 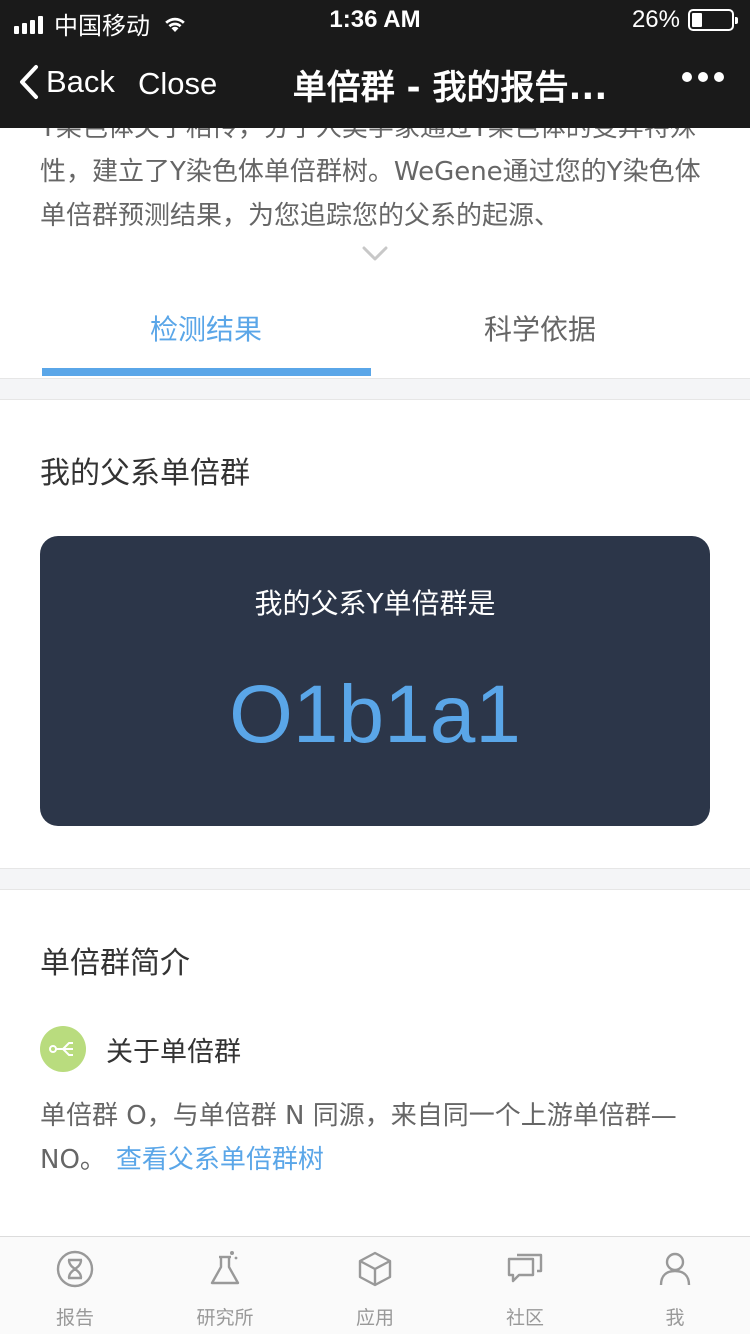 I want to click on tabbar-item-apps: 应用, so click(x=375, y=1289).